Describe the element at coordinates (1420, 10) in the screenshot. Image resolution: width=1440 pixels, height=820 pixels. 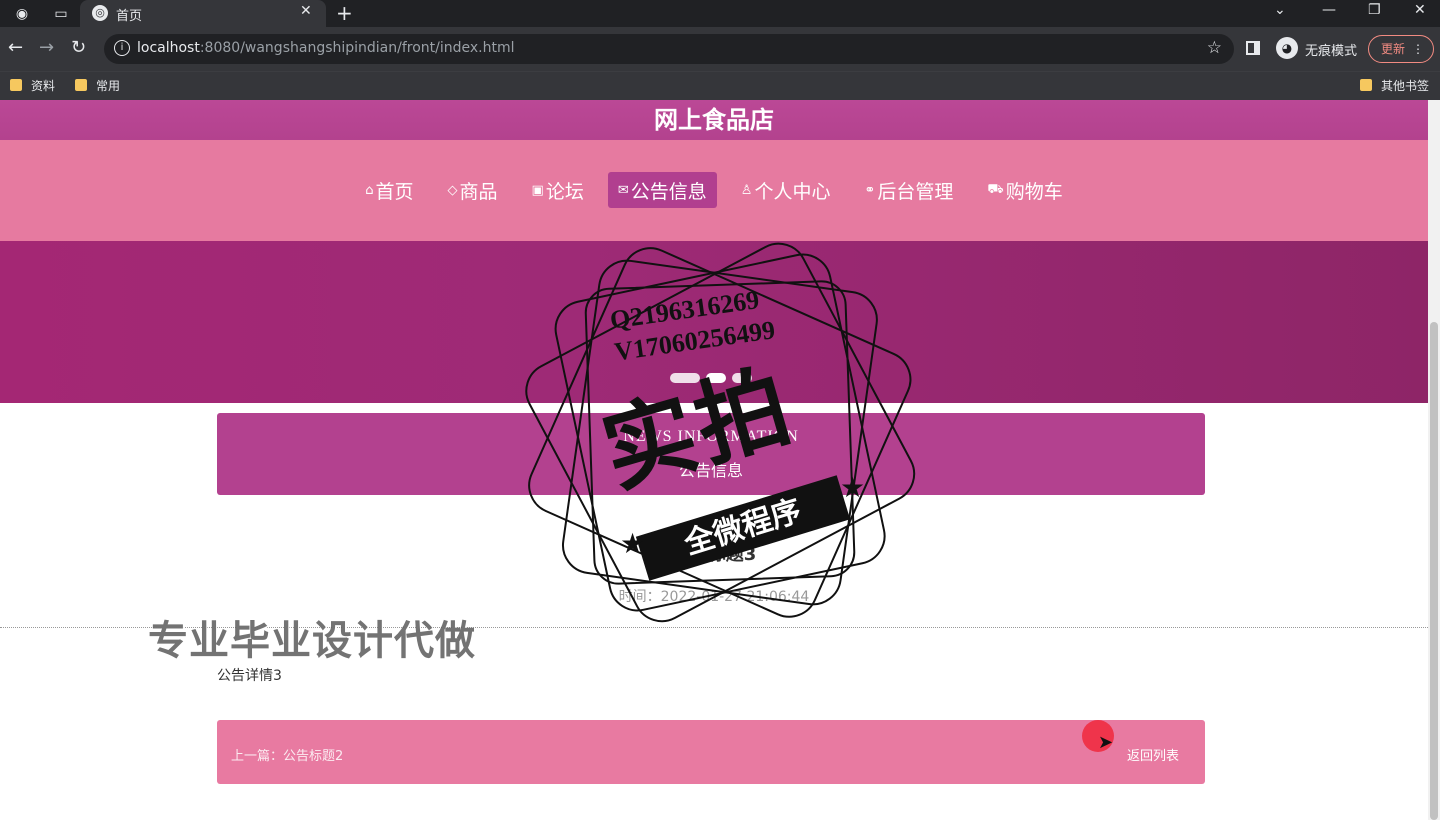
I see `close-window-icon: ✕` at that location.